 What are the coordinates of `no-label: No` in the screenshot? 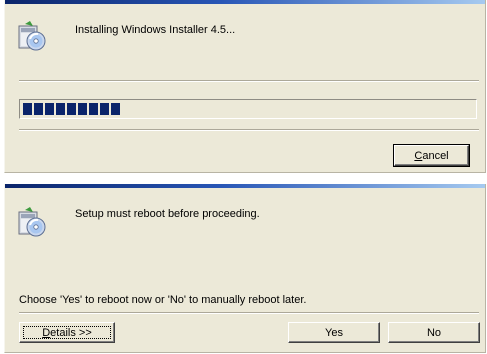 It's located at (434, 332).